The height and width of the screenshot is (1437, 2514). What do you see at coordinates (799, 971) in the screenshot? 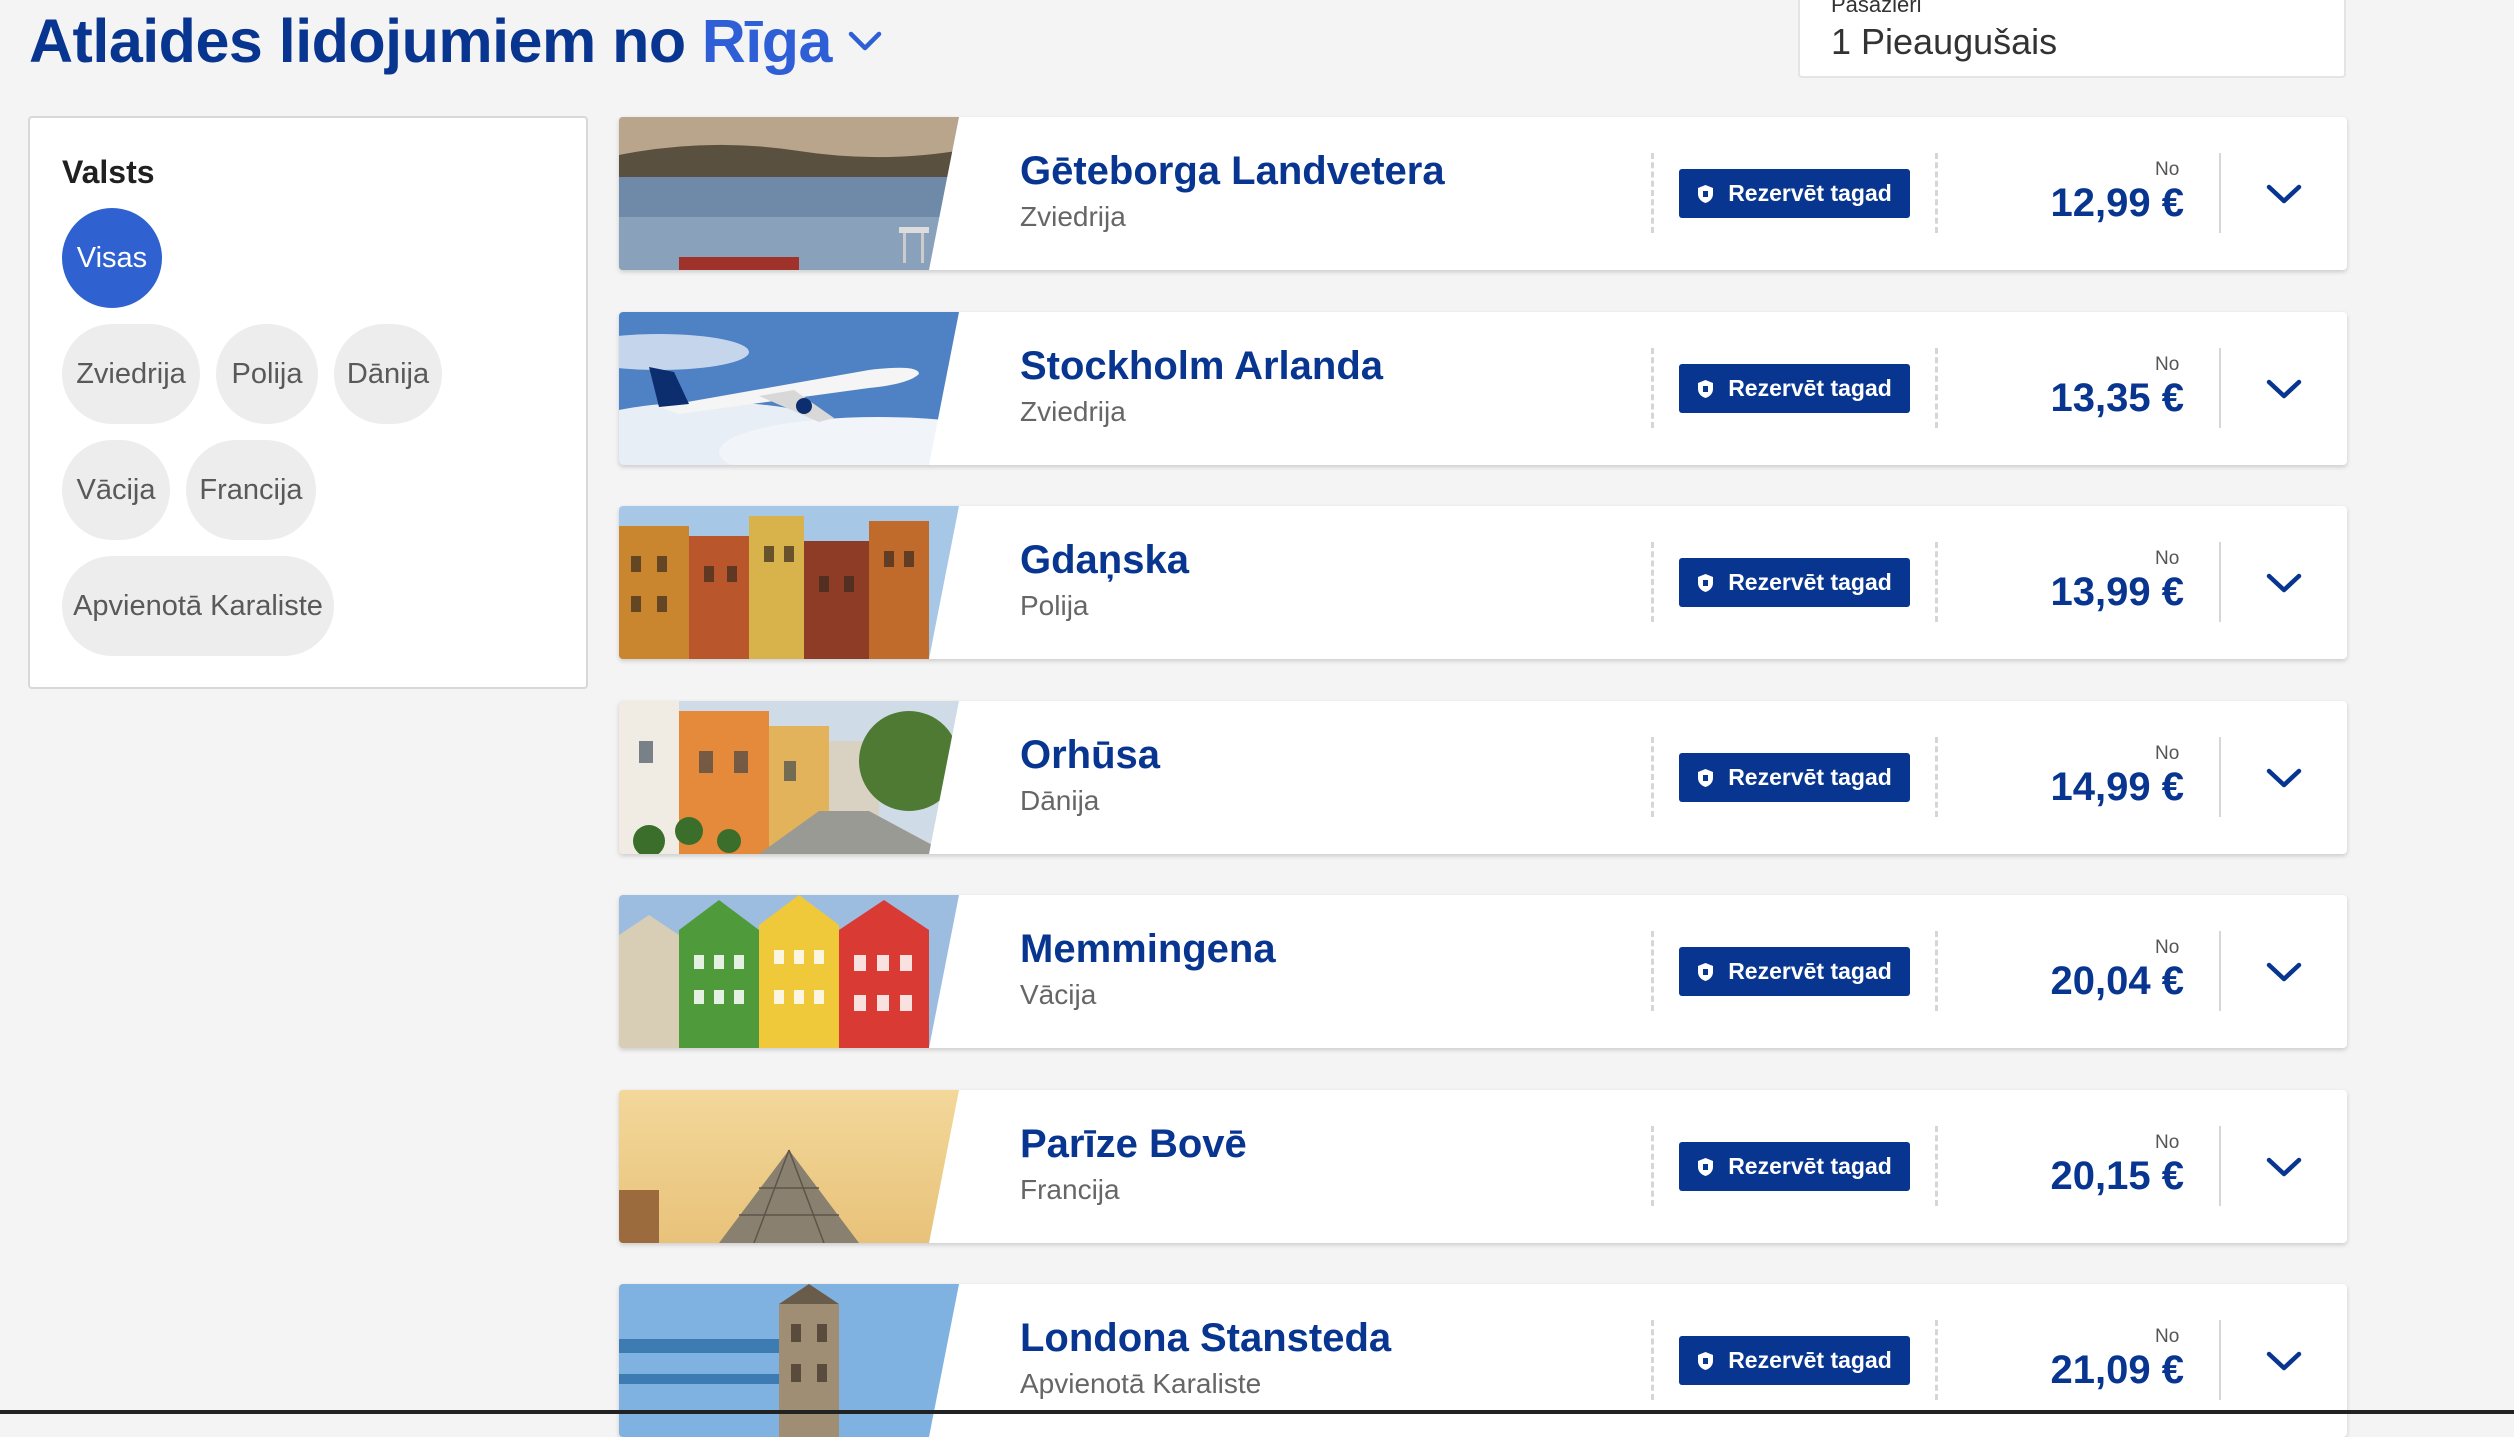
I see `colorful-houses-photo` at bounding box center [799, 971].